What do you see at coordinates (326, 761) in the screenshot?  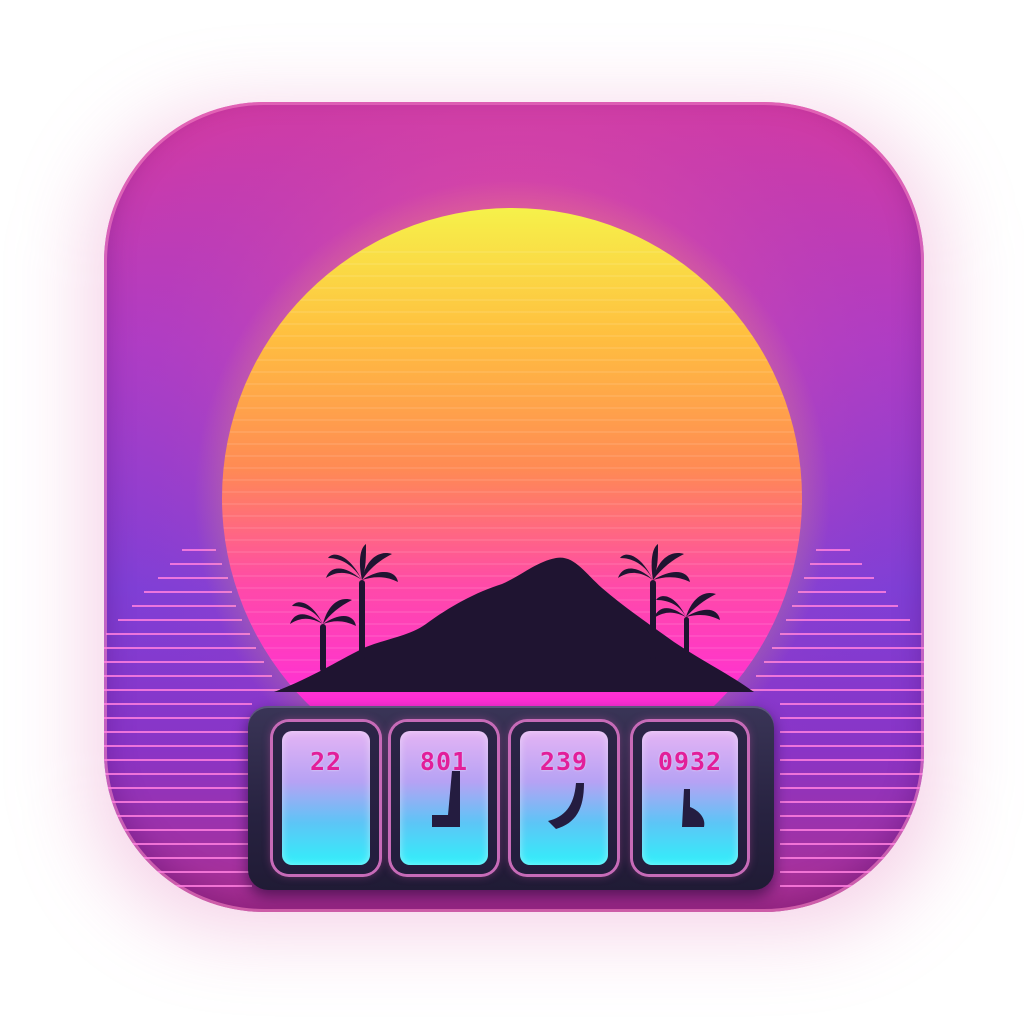 I see `tile-digits: 22` at bounding box center [326, 761].